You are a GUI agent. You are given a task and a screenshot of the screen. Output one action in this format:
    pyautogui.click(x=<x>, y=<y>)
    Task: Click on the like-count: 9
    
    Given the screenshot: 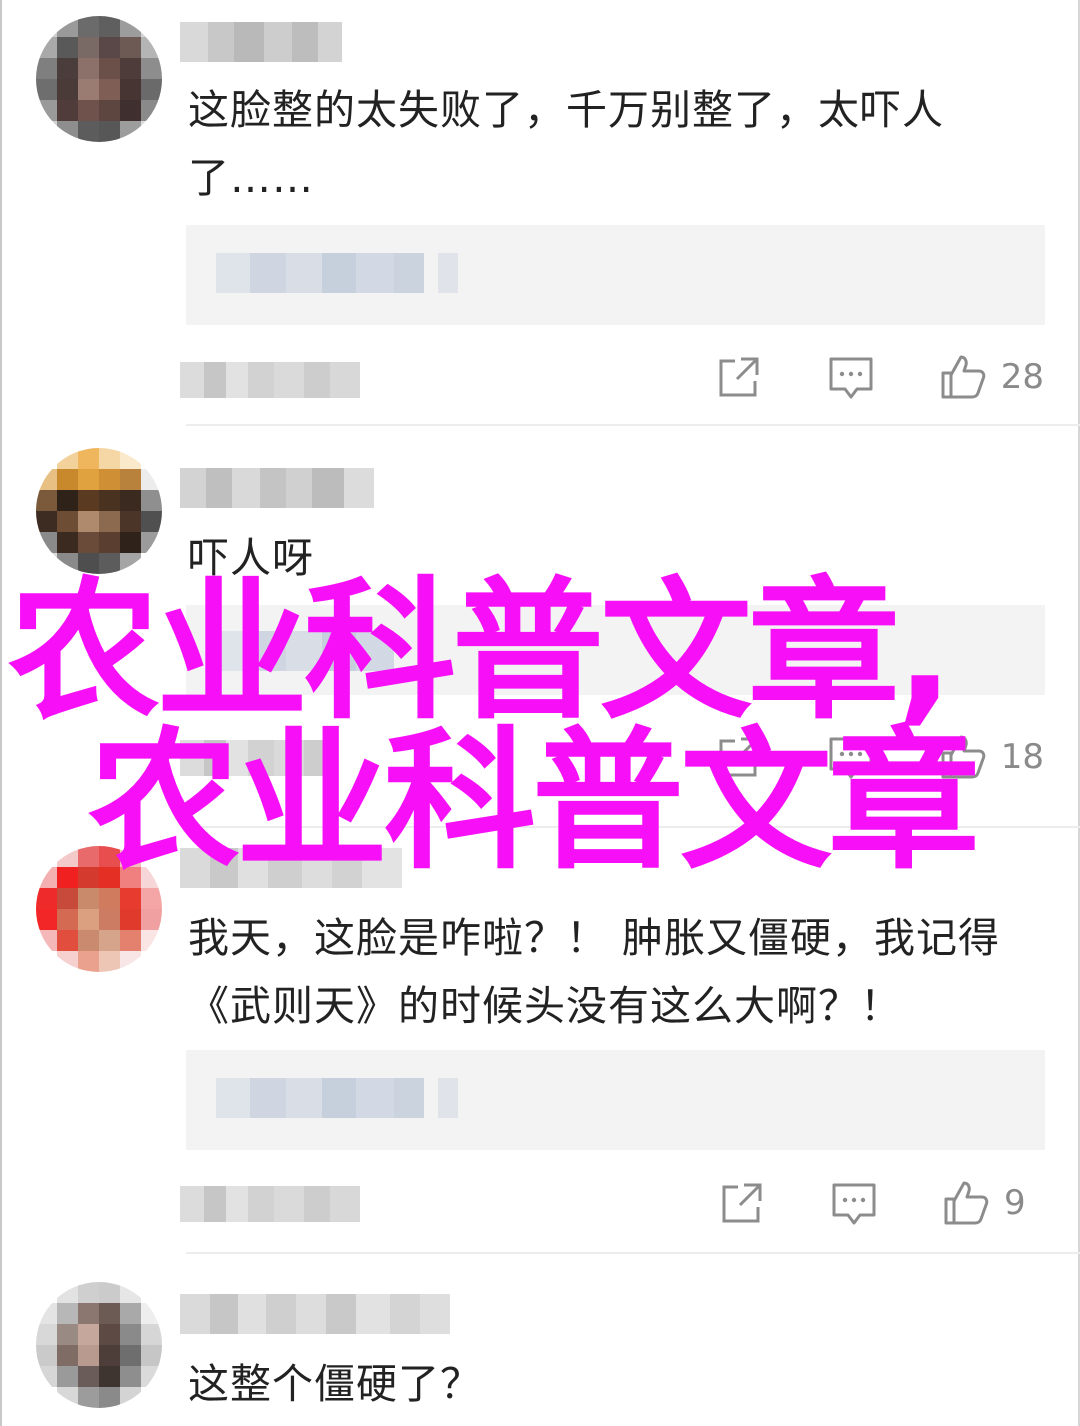 What is the action you would take?
    pyautogui.click(x=1015, y=1203)
    